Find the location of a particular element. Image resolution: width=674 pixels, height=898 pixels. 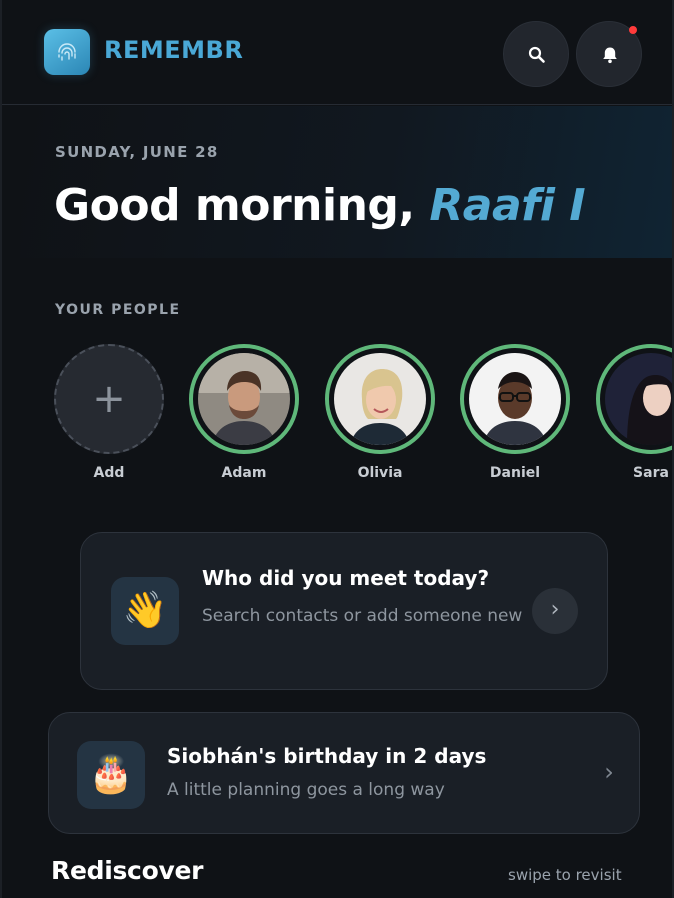

greeting-heading: Good morning, Raafi I is located at coordinates (320, 205).